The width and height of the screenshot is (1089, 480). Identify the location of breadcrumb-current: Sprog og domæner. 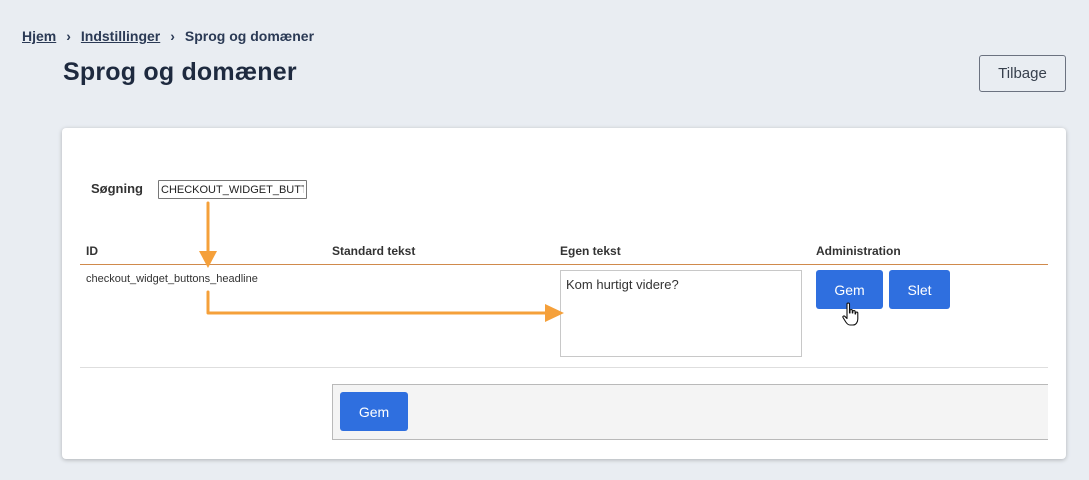
(249, 36).